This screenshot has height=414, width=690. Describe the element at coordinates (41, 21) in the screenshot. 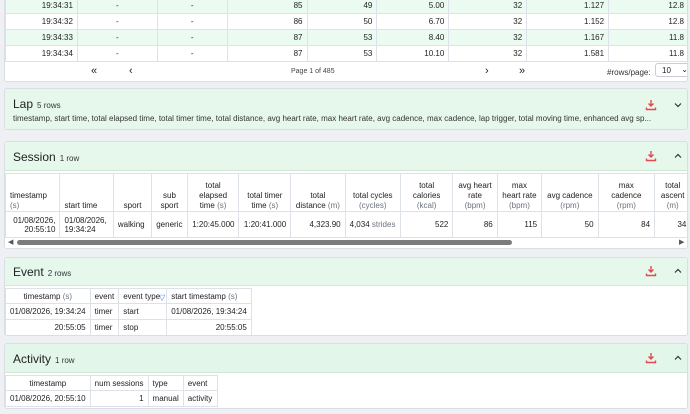

I see `table-cell: 19:34:32` at that location.